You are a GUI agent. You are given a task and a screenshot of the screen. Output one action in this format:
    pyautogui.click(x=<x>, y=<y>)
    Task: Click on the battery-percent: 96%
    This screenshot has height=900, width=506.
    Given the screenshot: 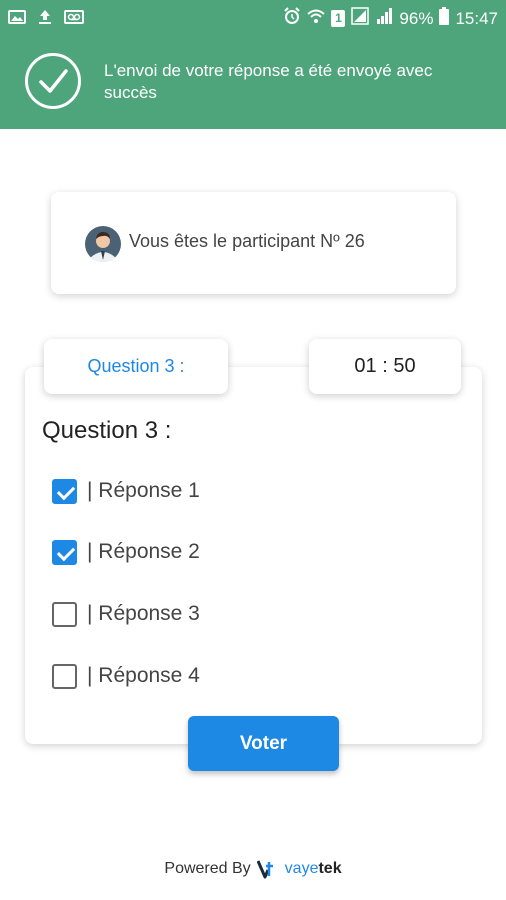 What is the action you would take?
    pyautogui.click(x=416, y=18)
    